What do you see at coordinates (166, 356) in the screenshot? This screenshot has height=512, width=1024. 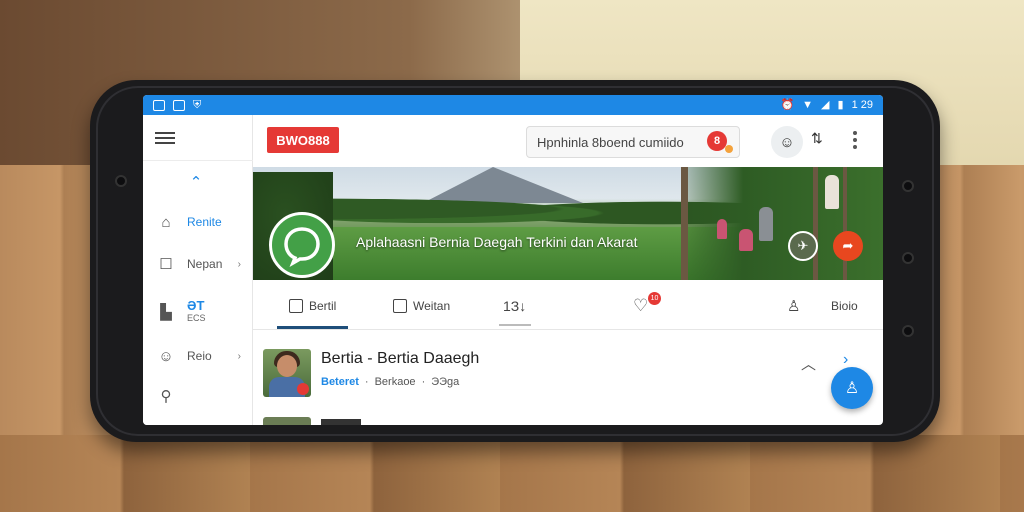 I see `smiley-icon: ☺` at bounding box center [166, 356].